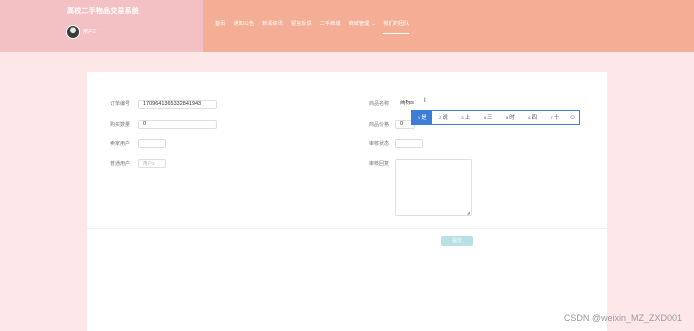 The height and width of the screenshot is (331, 694). I want to click on nav-item-feedback: 留言反馈, so click(301, 27).